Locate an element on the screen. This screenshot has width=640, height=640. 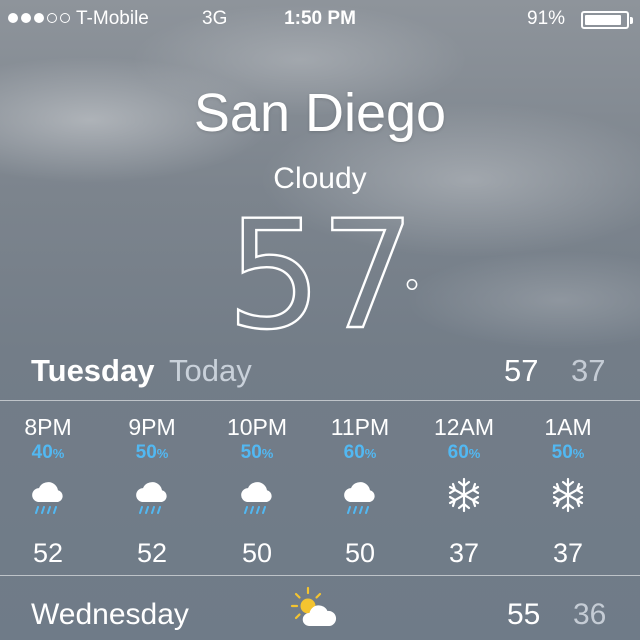
partly-sunny-icon is located at coordinates (315, 612).